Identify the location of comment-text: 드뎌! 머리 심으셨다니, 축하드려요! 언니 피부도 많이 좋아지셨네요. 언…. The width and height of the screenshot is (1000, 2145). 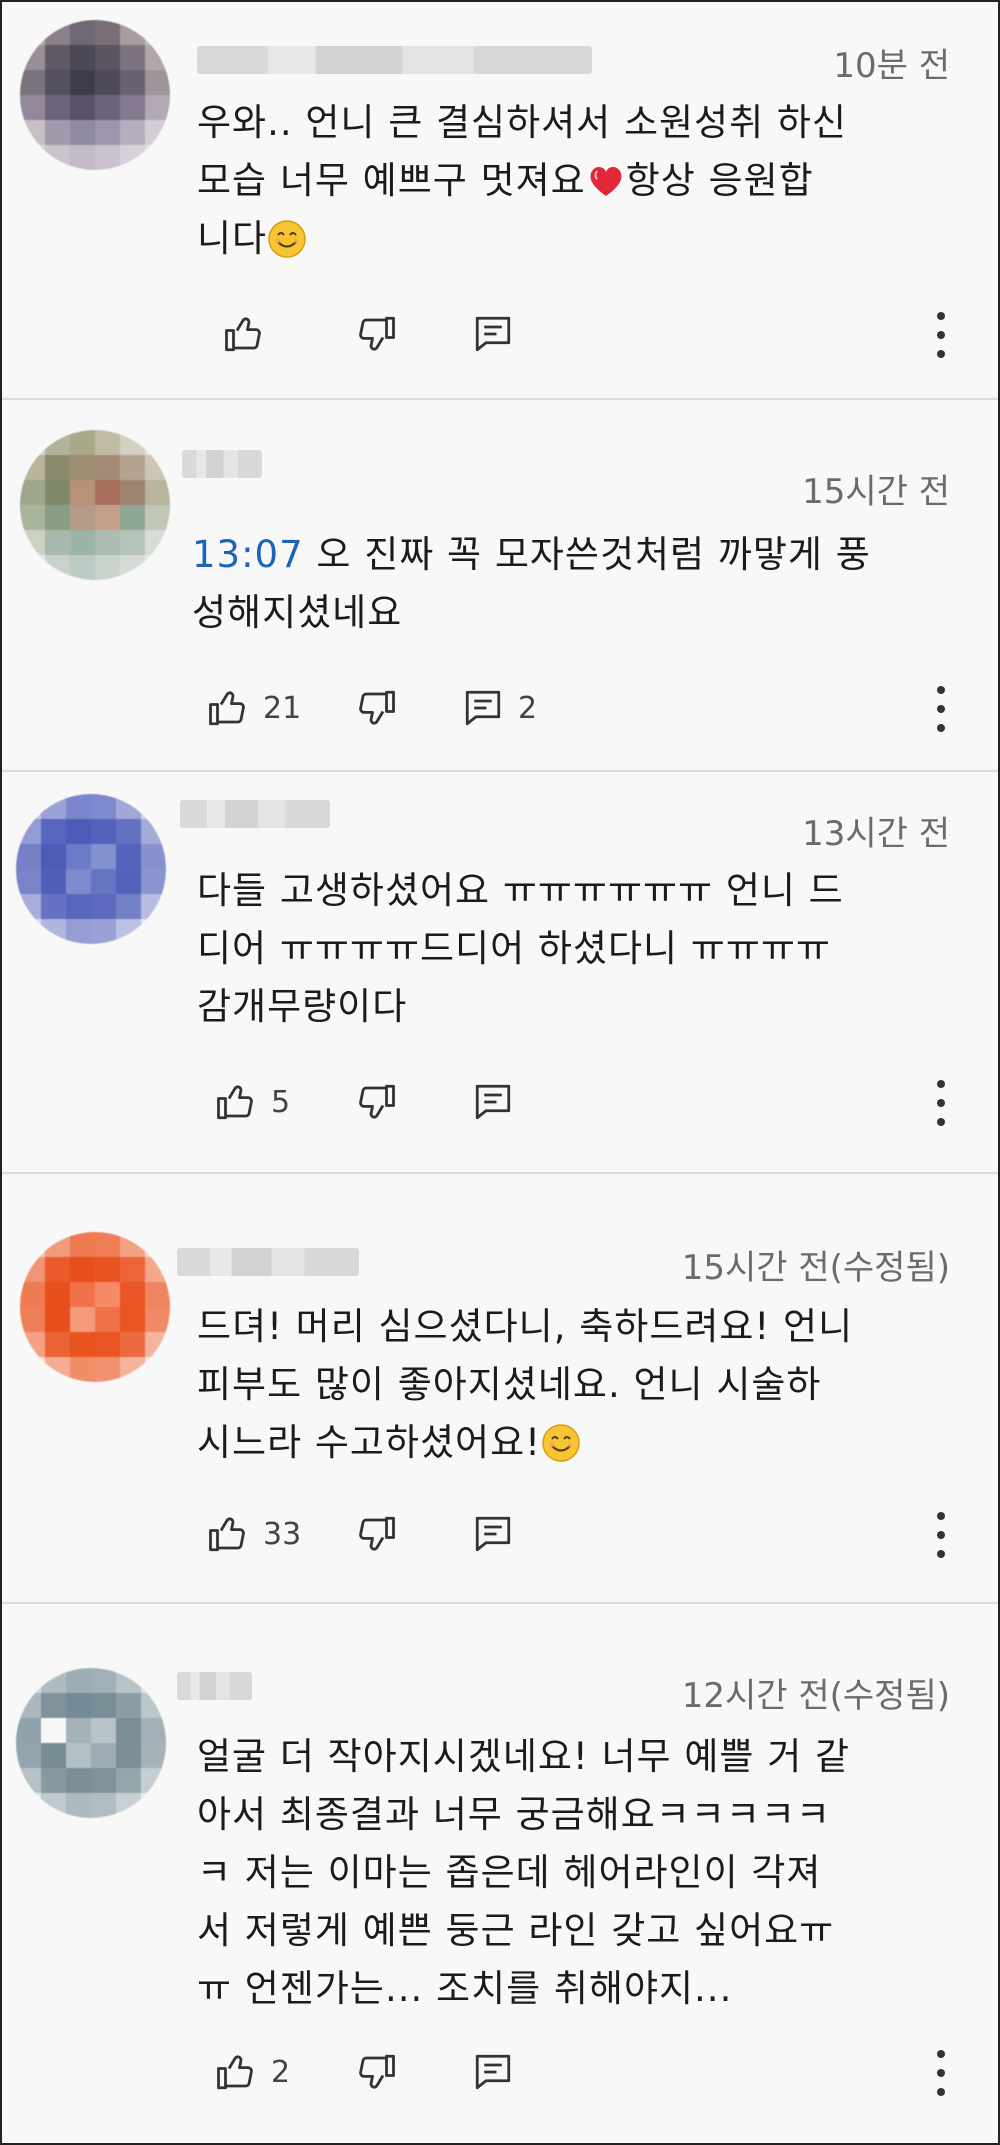
(525, 1384).